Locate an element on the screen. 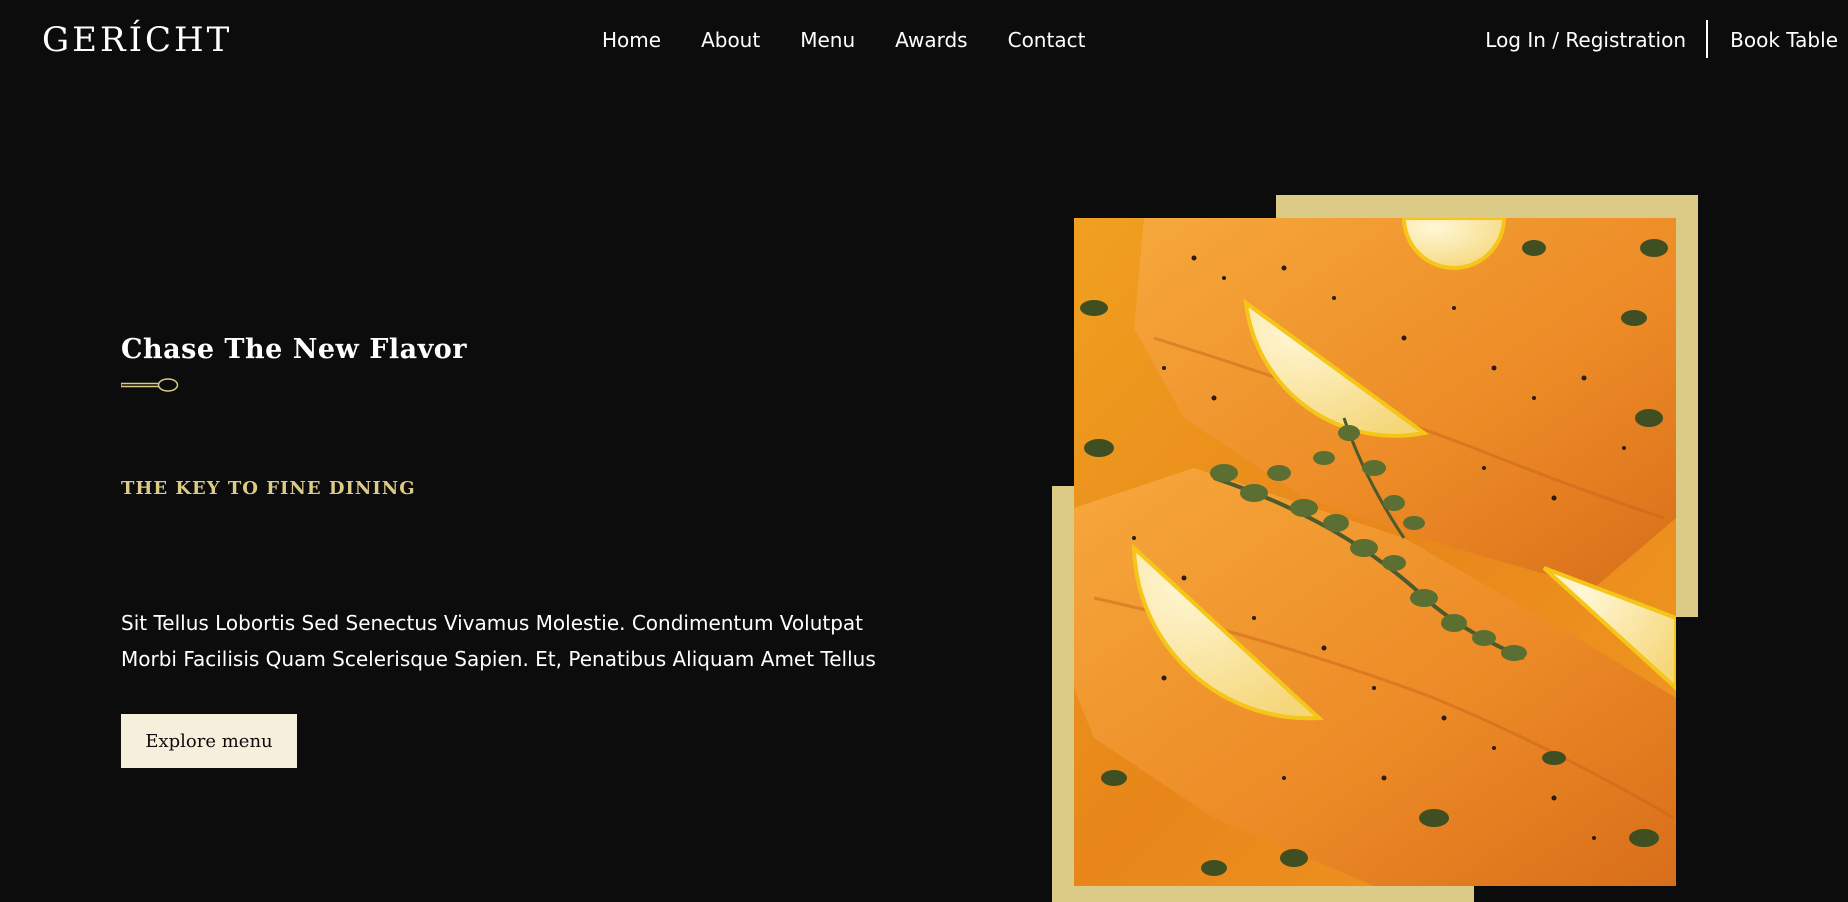  nav-link-awards: Awards is located at coordinates (931, 40).